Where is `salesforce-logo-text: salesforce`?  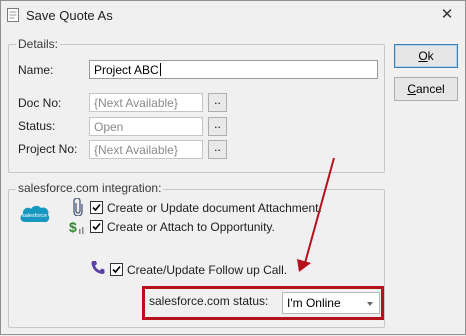
salesforce-logo-text: salesforce is located at coordinates (34, 216).